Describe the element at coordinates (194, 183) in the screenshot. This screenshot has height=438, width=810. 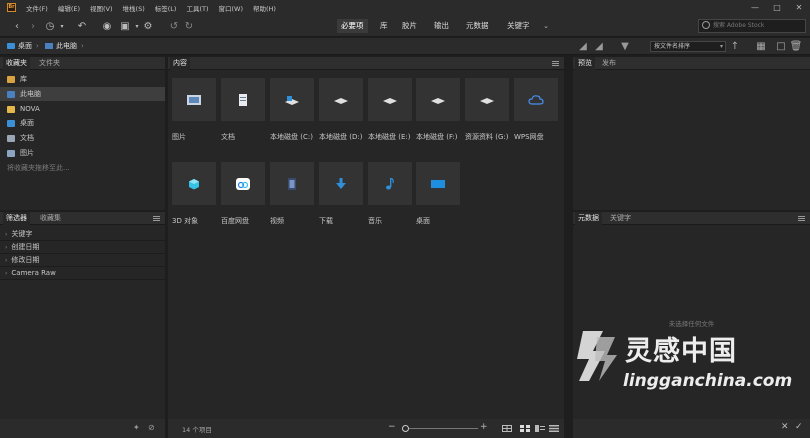
I see `content-item-3d-objects` at that location.